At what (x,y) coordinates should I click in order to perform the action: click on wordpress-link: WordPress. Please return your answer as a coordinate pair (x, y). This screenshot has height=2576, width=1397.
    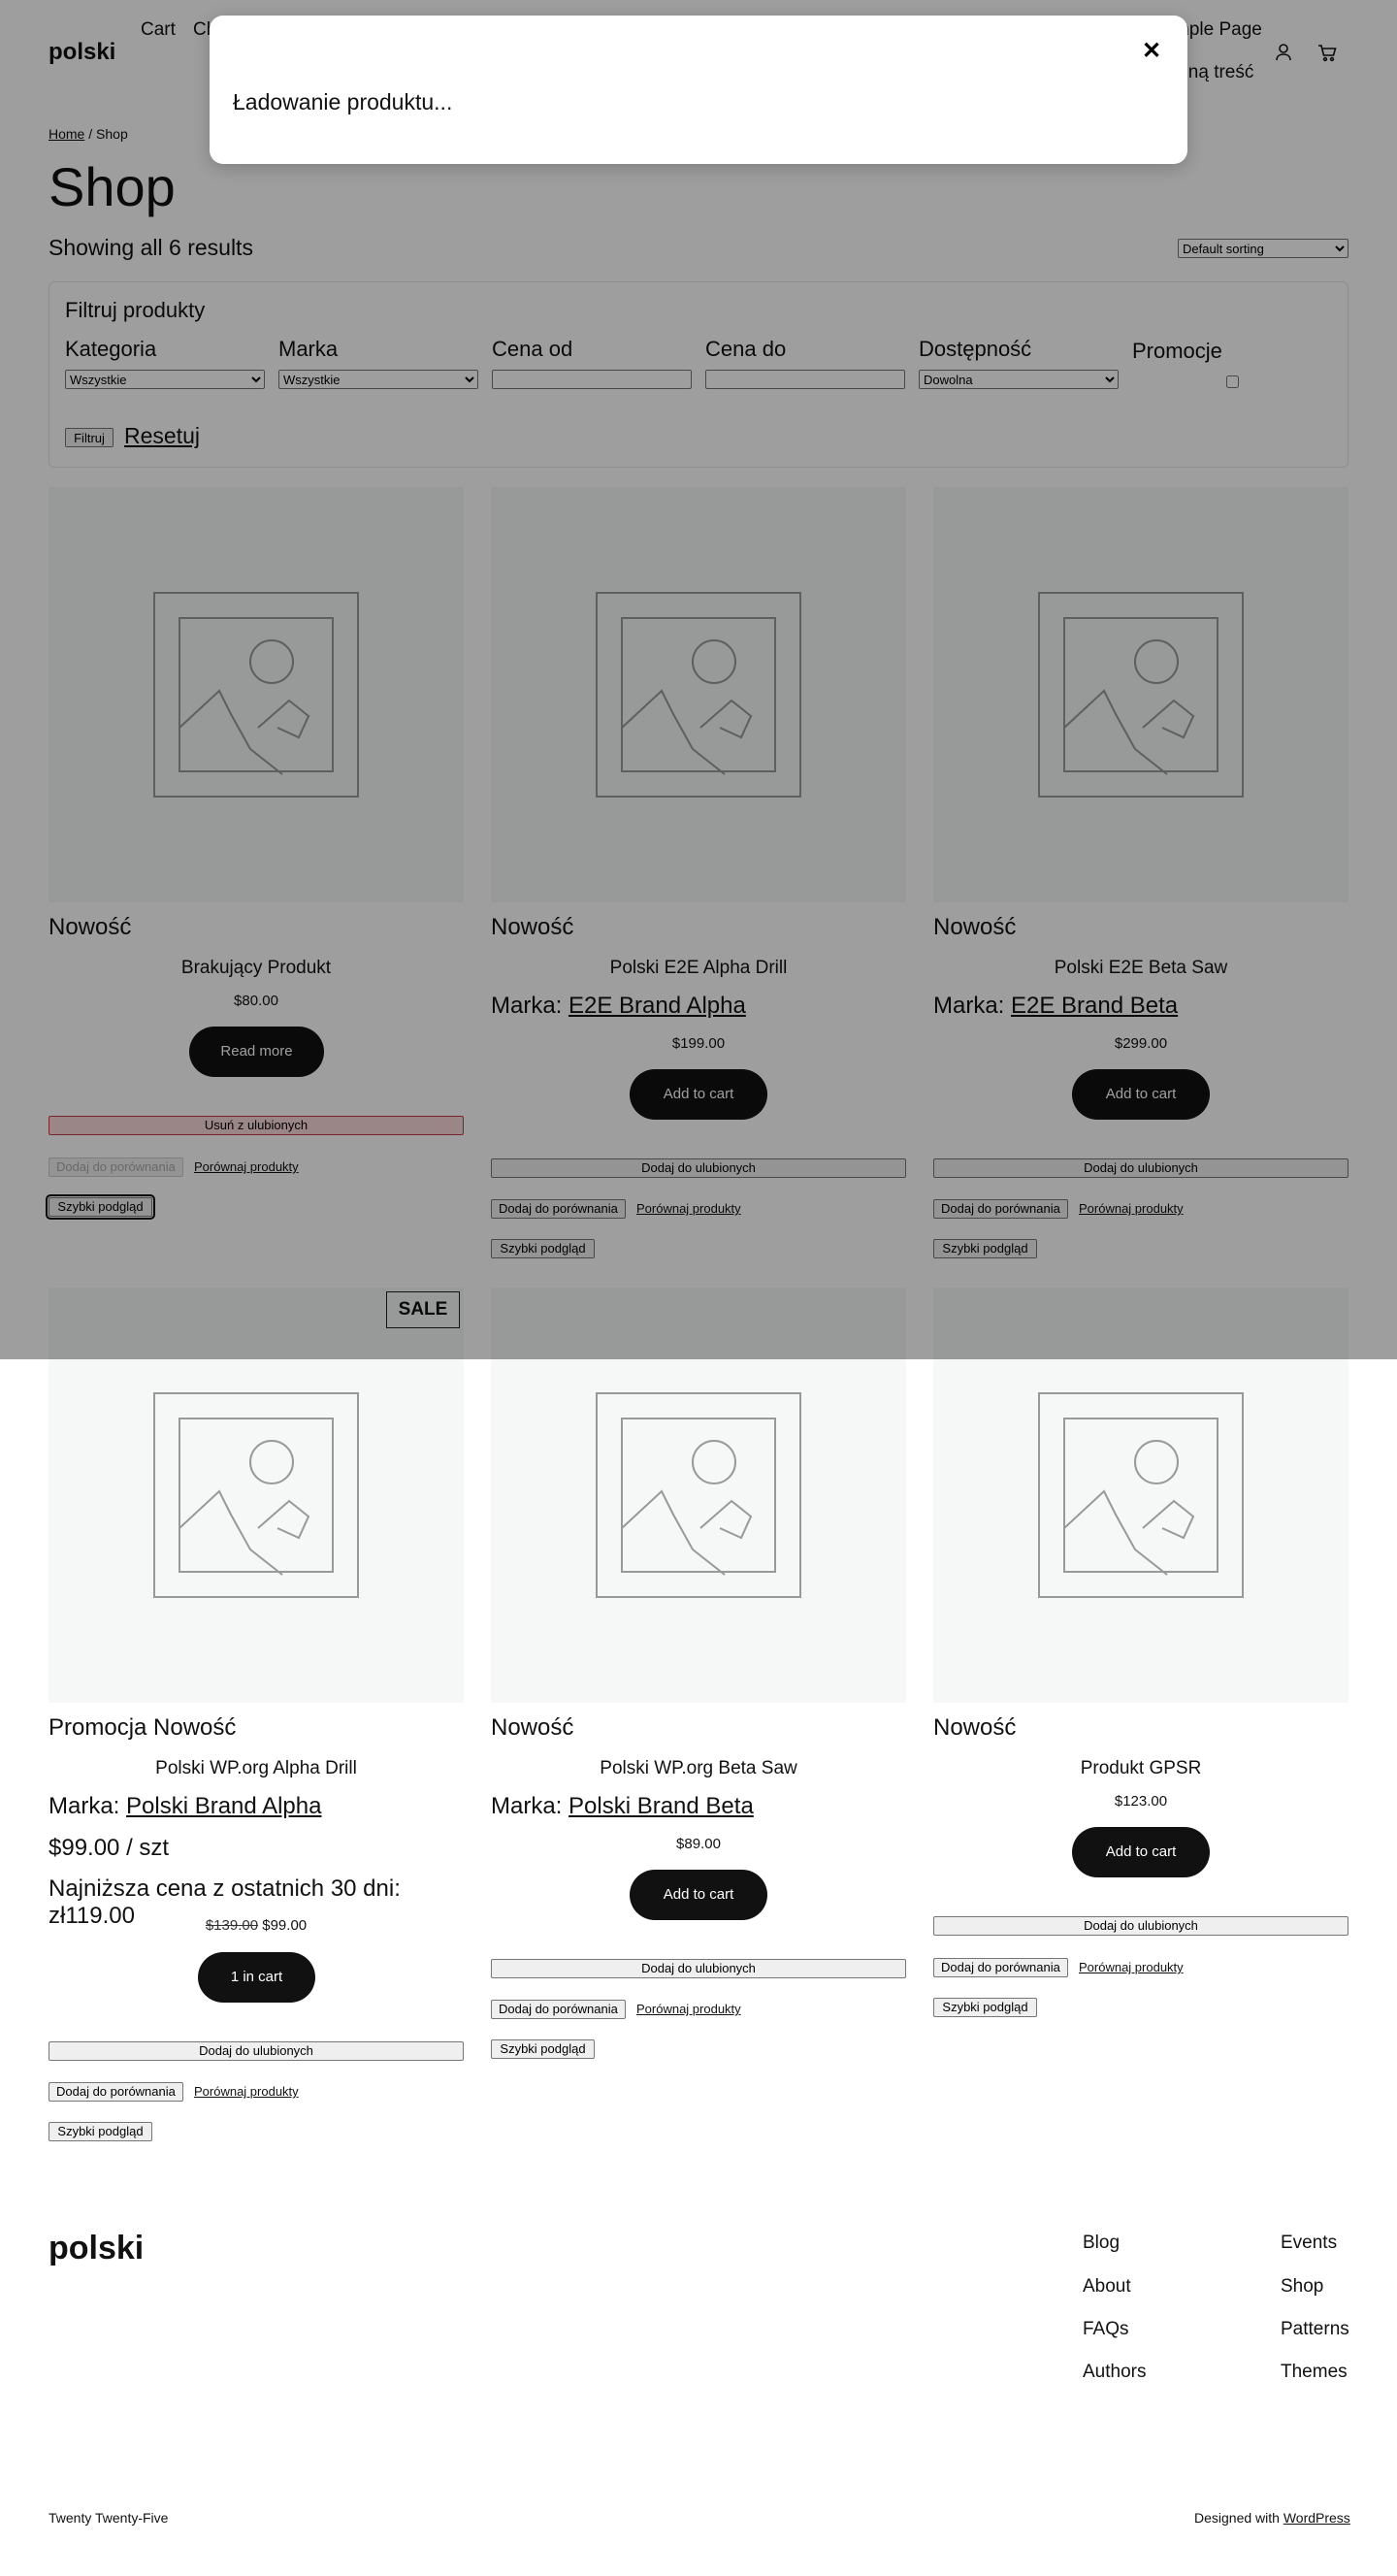
    Looking at the image, I should click on (1316, 2518).